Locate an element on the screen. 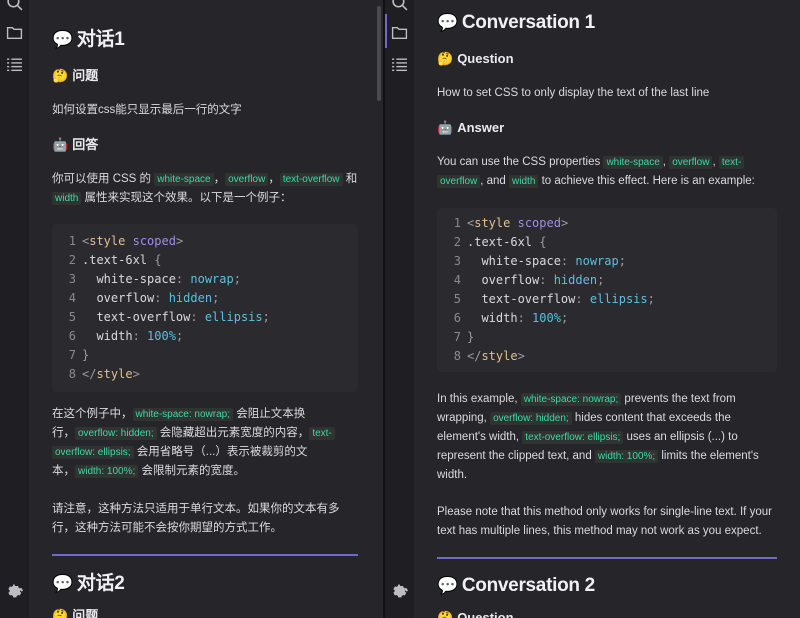  line-number: 7 is located at coordinates (72, 355).